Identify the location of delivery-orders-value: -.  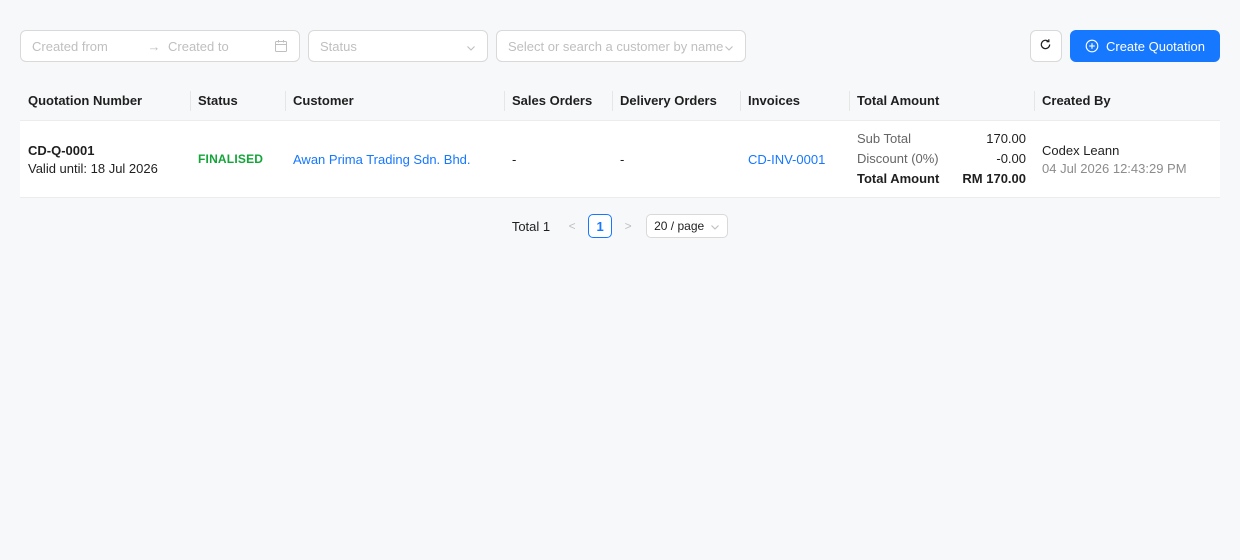
(622, 159).